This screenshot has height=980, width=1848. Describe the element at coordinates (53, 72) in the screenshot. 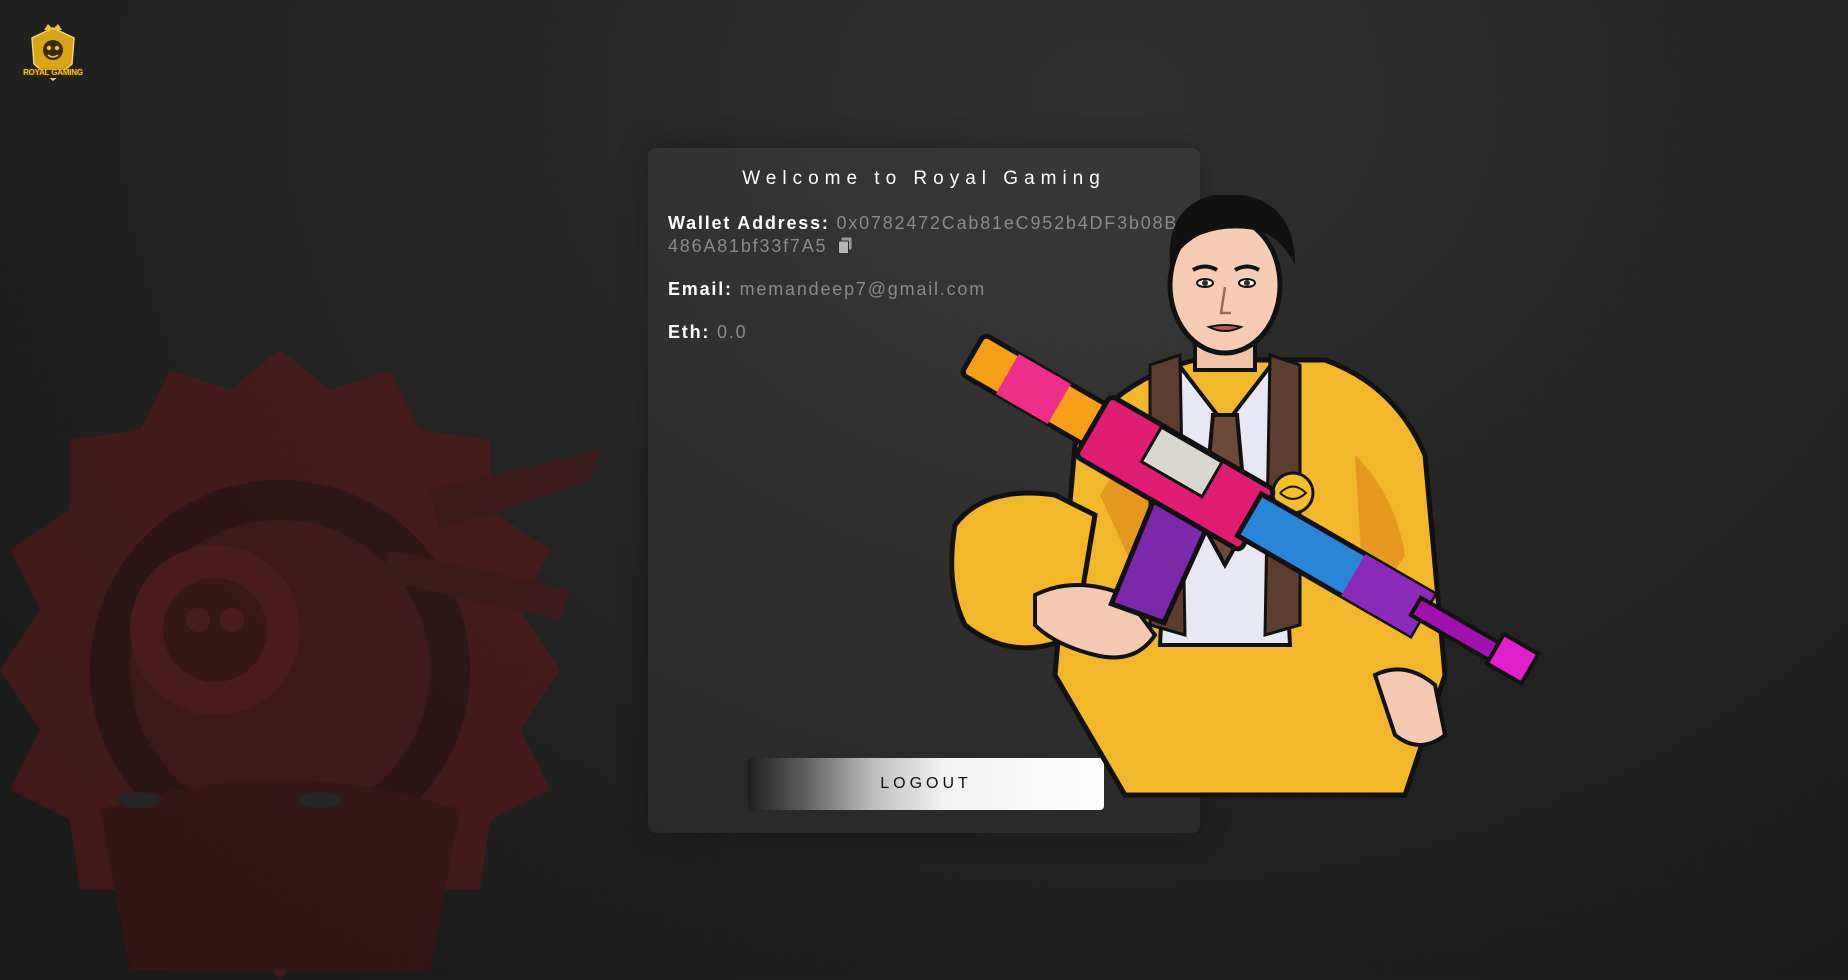

I see `logo-text: ROYAL GAMING` at that location.